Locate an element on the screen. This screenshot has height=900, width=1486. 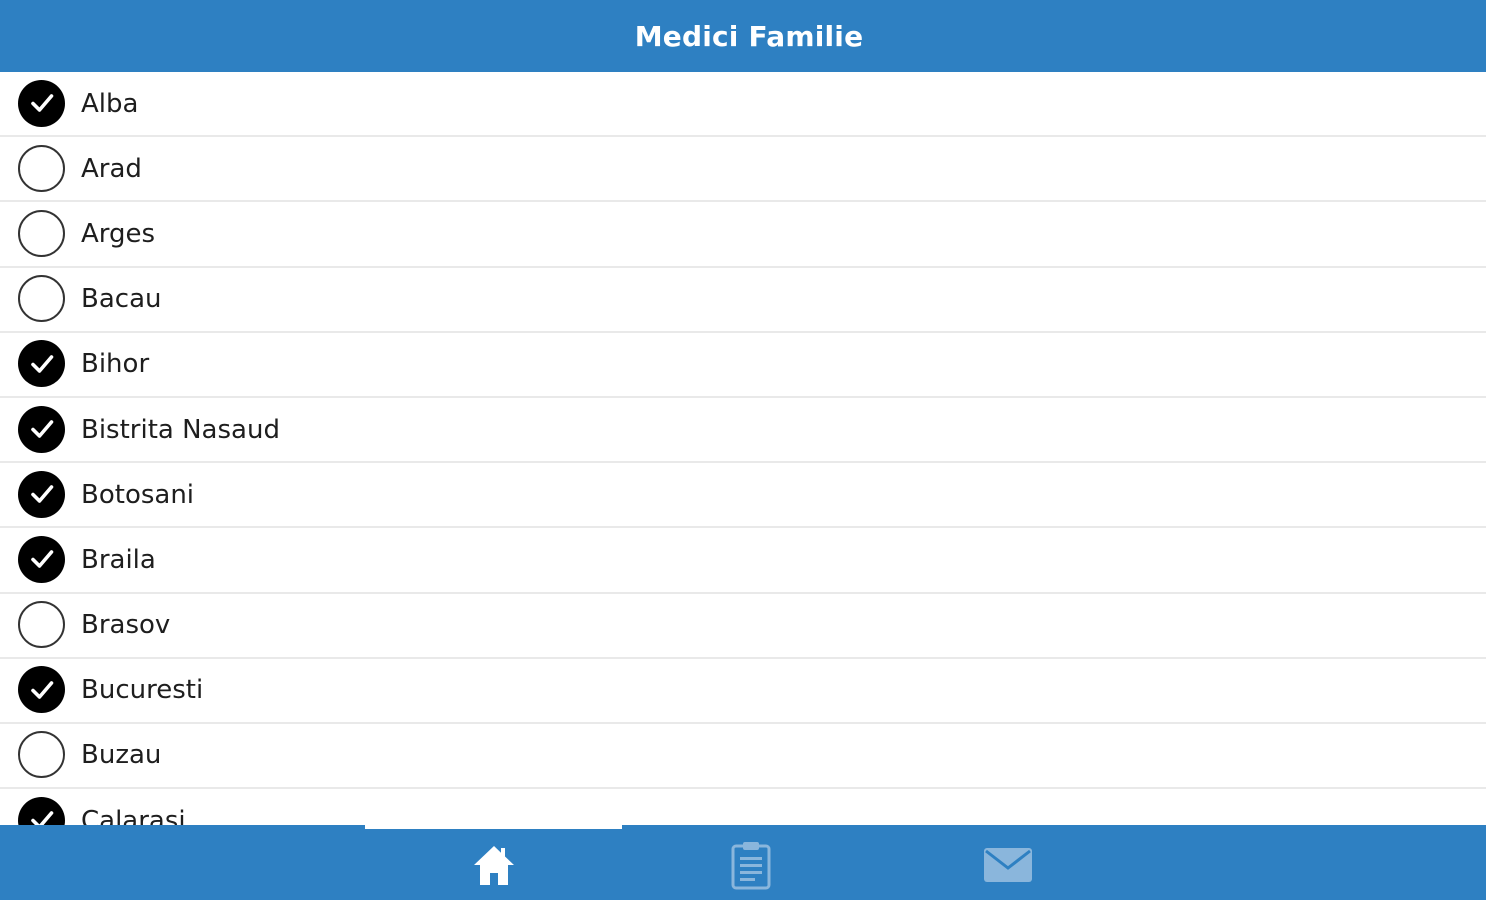
list-item: Calarasi is located at coordinates (743, 807).